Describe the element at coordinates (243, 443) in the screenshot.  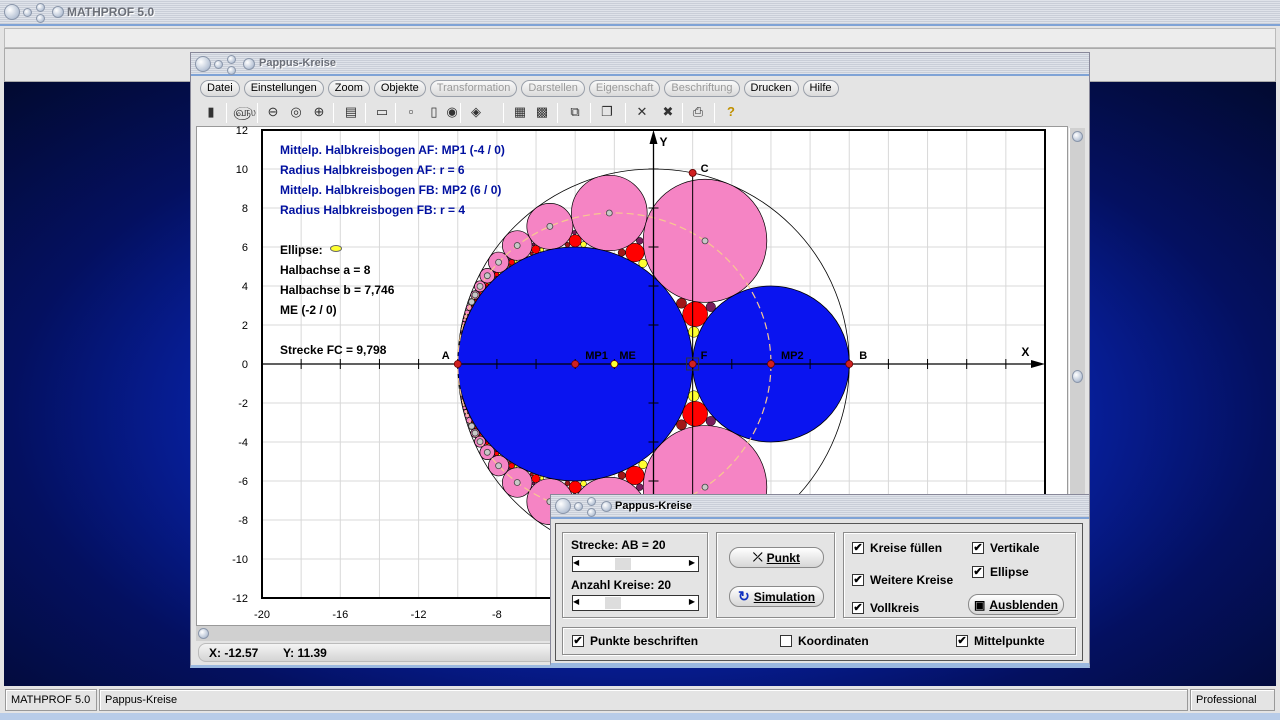
I see `y-tick-label: -4` at that location.